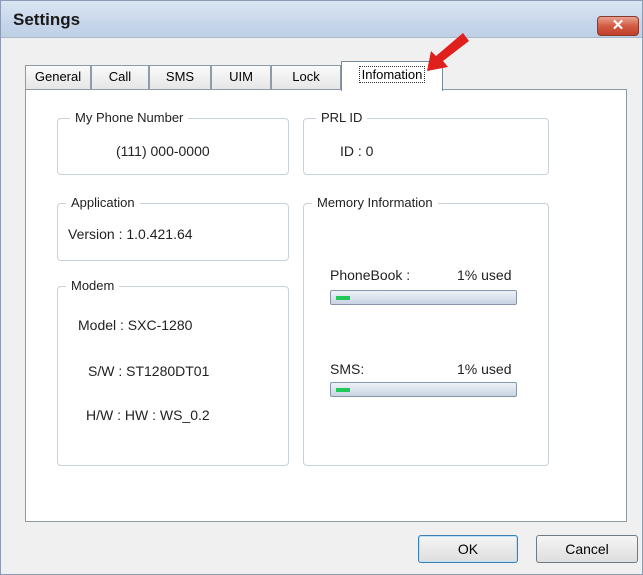  What do you see at coordinates (180, 77) in the screenshot?
I see `tab-sms: SMS` at bounding box center [180, 77].